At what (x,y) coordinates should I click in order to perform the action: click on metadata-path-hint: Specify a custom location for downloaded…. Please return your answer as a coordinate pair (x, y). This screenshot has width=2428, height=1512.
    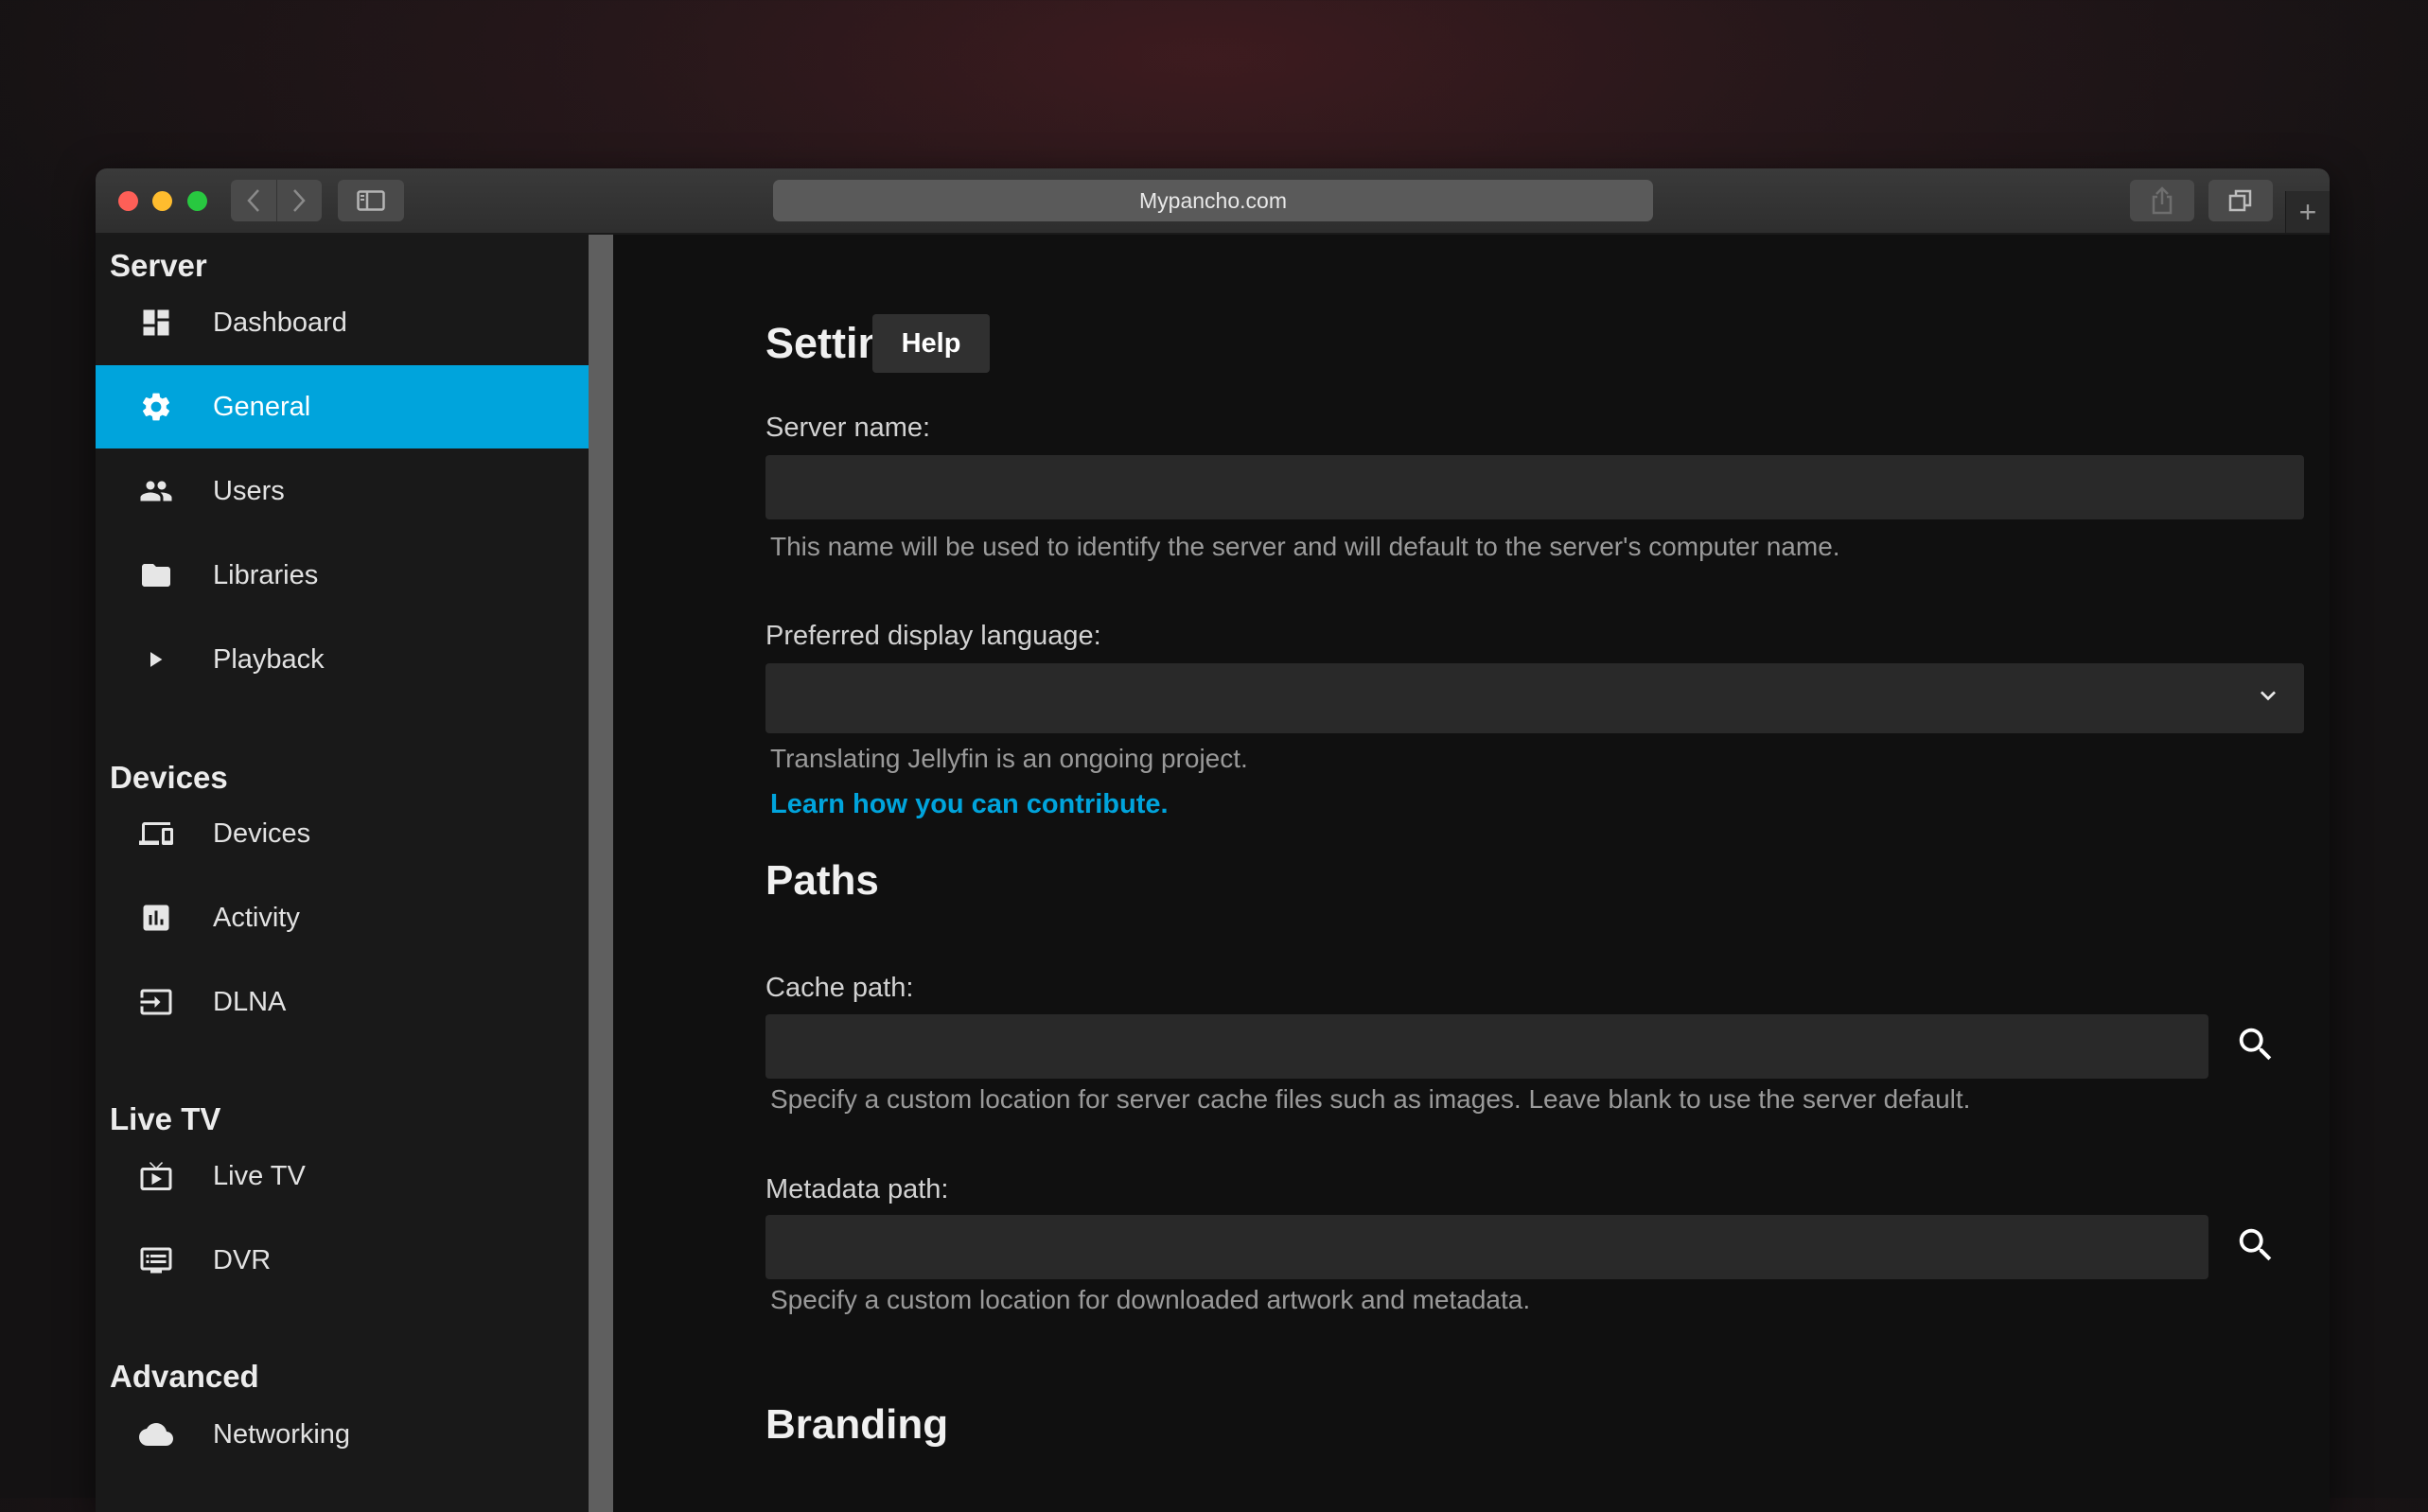
    Looking at the image, I should click on (1150, 1299).